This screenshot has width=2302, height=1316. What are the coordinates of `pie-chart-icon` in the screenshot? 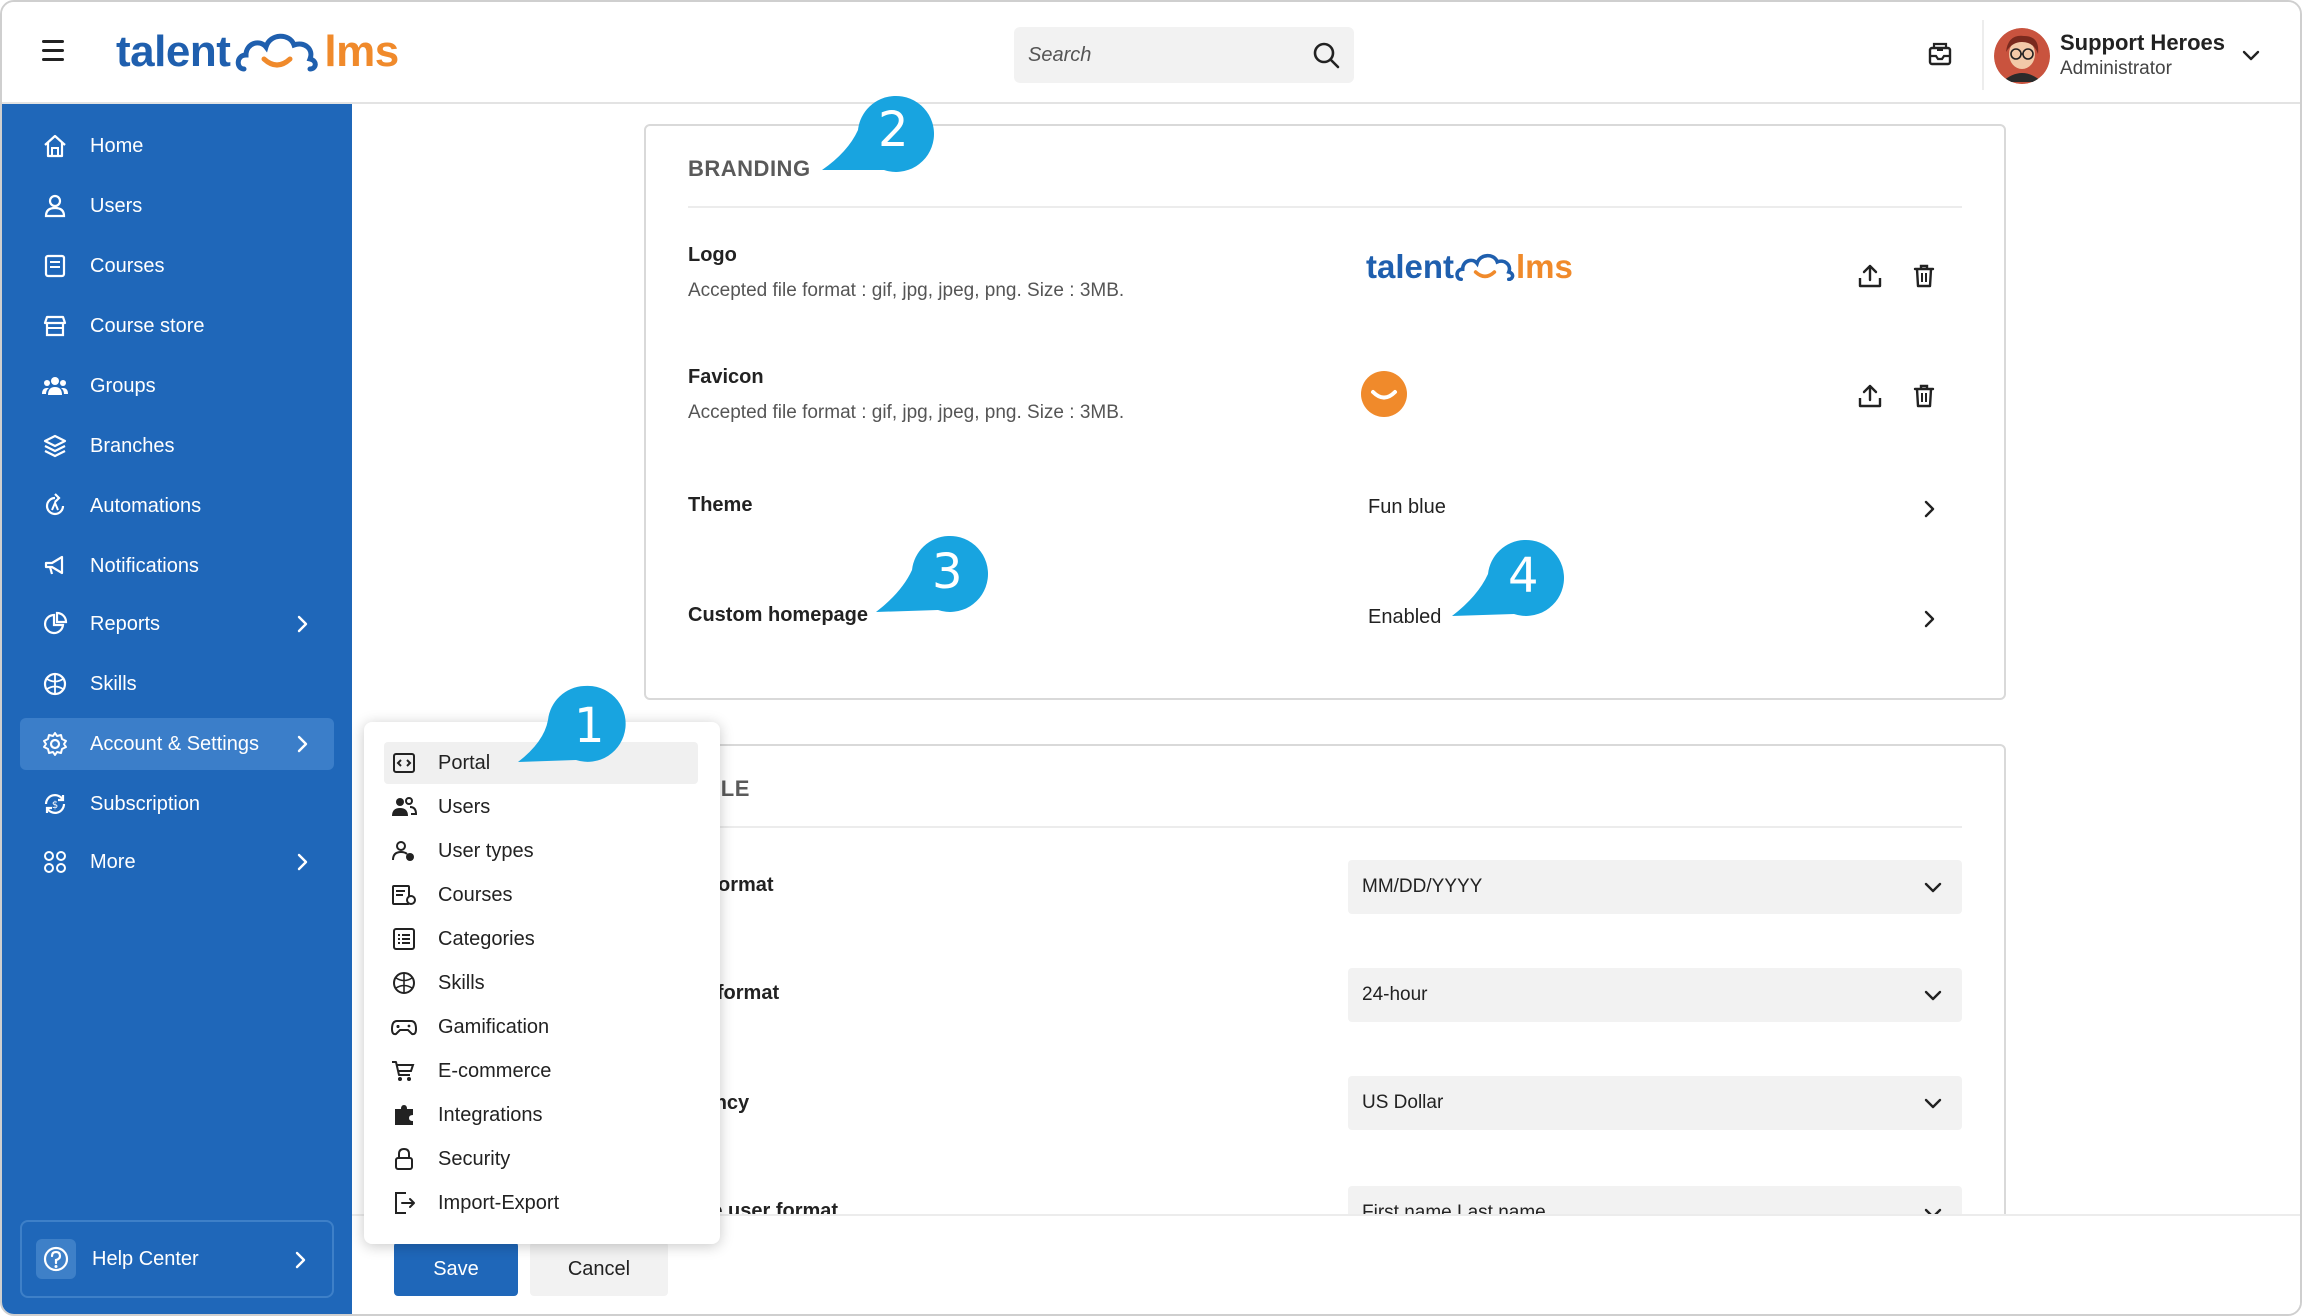 It's located at (55, 624).